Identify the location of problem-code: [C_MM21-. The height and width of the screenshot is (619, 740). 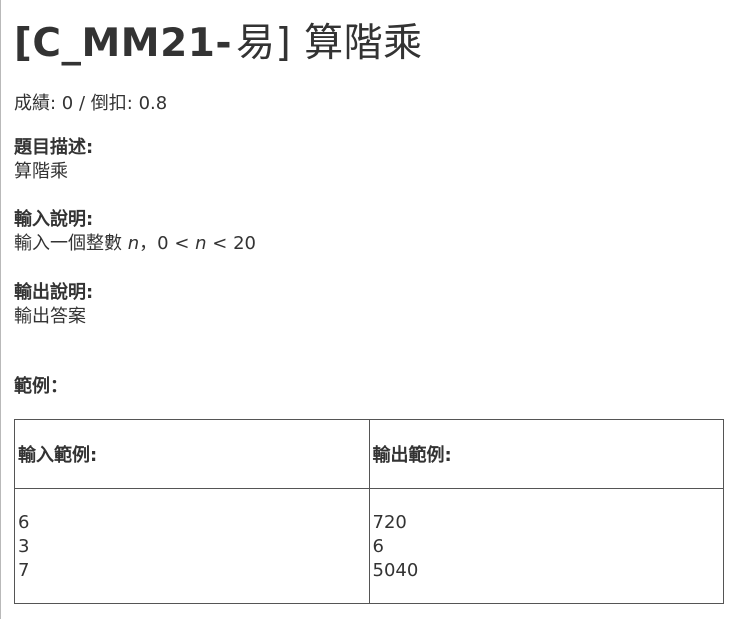
(123, 43).